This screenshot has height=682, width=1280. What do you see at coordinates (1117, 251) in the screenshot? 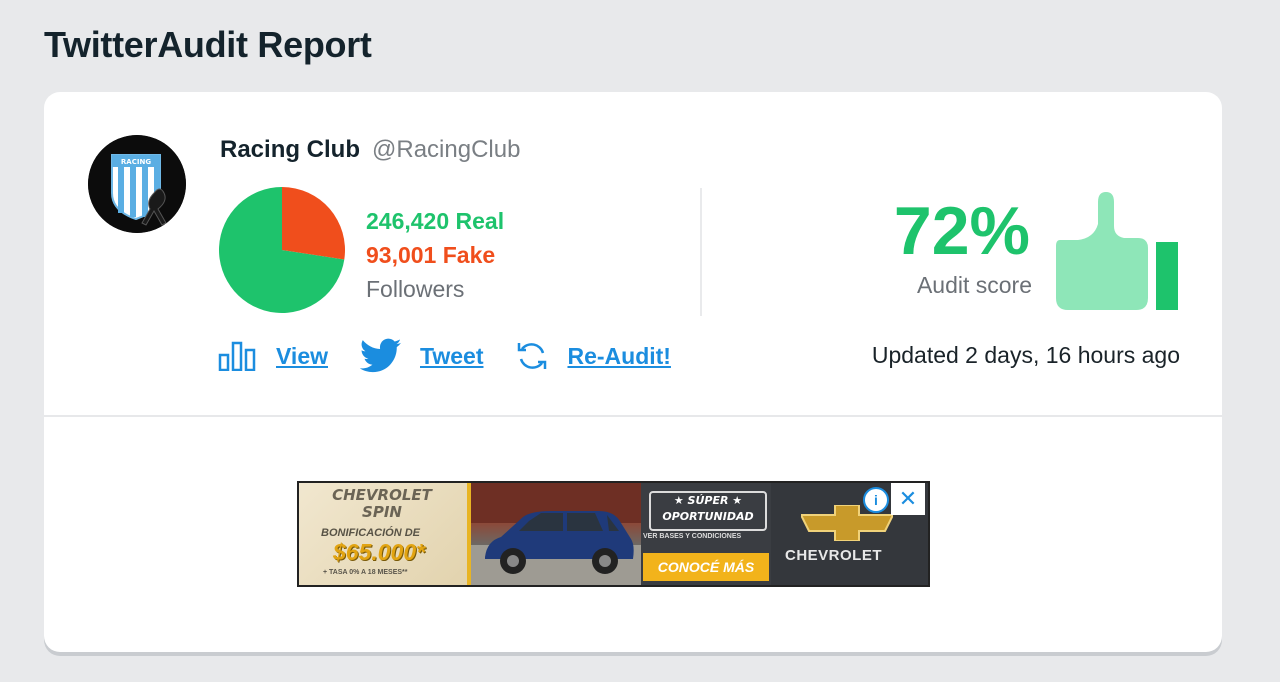
I see `thumbs-up-icon` at bounding box center [1117, 251].